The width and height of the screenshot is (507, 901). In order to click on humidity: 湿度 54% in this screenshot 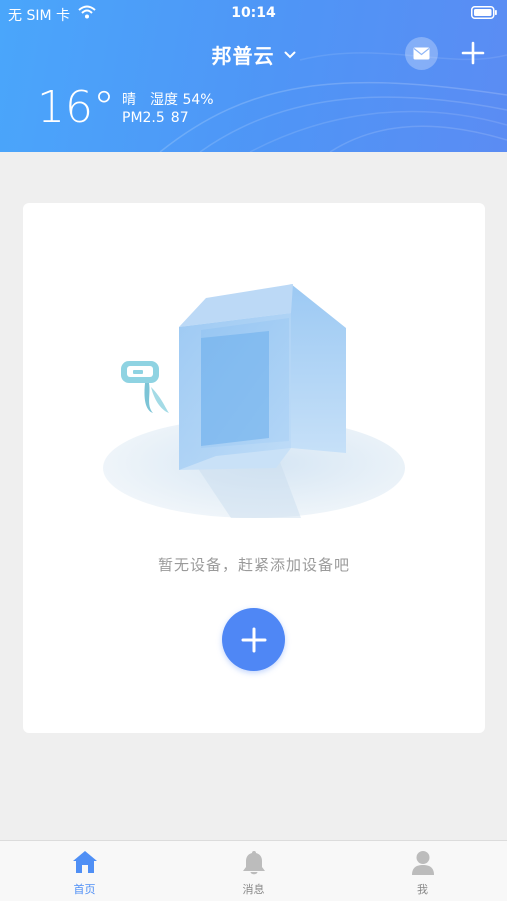, I will do `click(182, 100)`.